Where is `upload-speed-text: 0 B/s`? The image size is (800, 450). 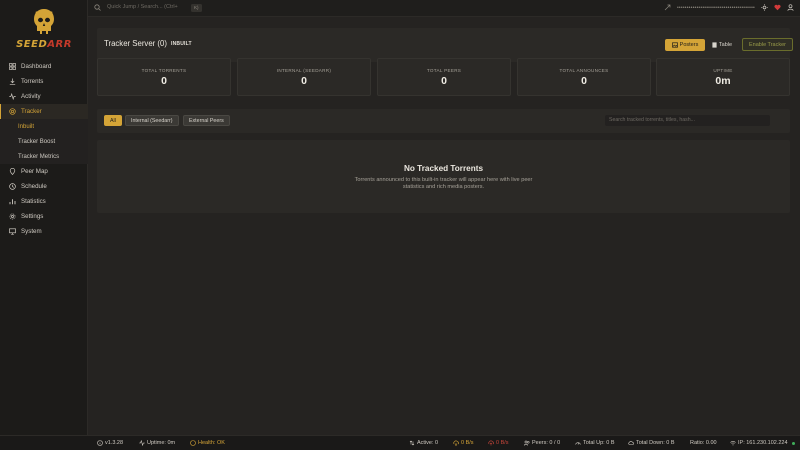
upload-speed-text: 0 B/s is located at coordinates (502, 443).